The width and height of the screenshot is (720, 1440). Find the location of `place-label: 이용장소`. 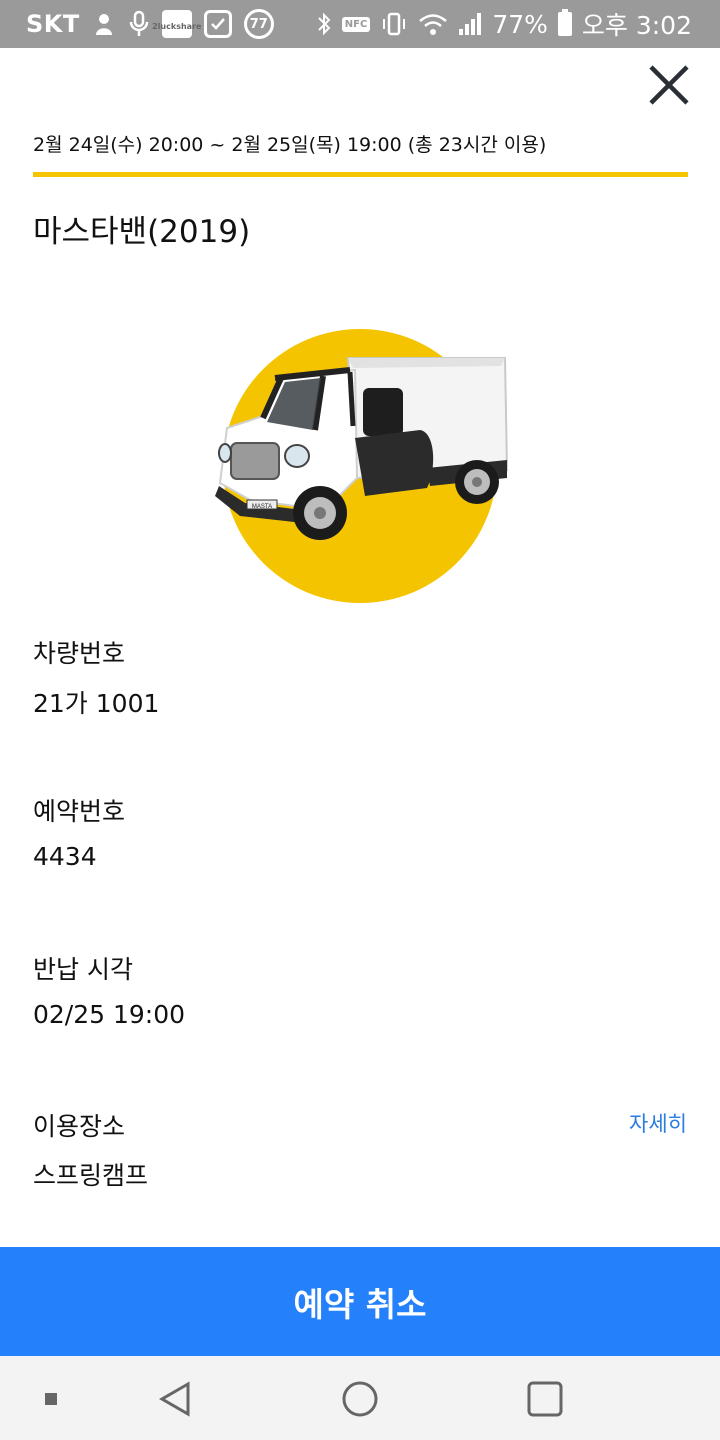

place-label: 이용장소 is located at coordinates (79, 1126).